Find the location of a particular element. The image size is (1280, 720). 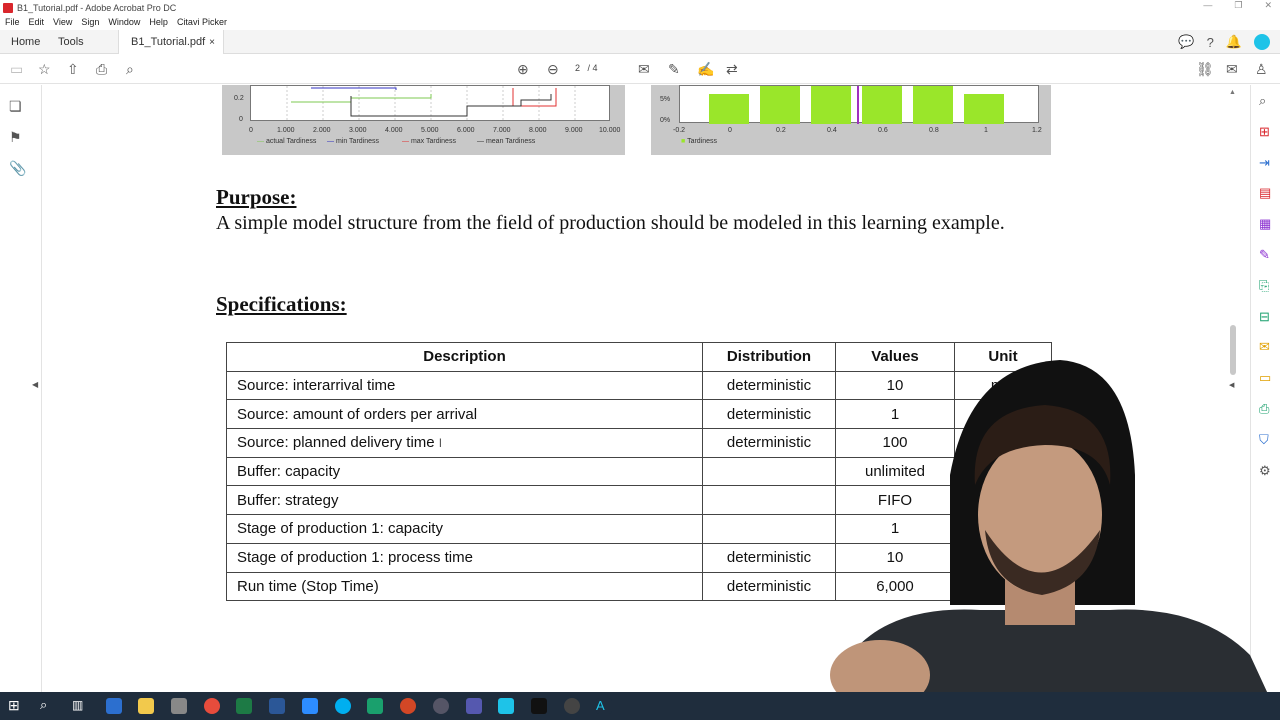

chat-icon: 💬 is located at coordinates (1186, 42).